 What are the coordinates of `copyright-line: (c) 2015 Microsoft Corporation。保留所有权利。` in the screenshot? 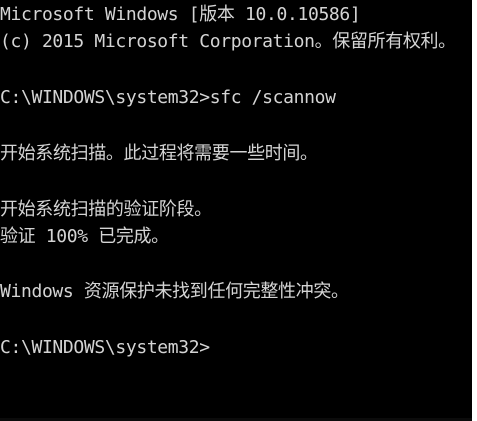 It's located at (228, 41).